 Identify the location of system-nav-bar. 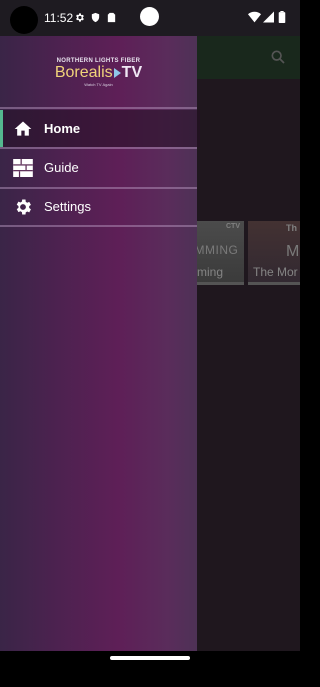
(150, 659).